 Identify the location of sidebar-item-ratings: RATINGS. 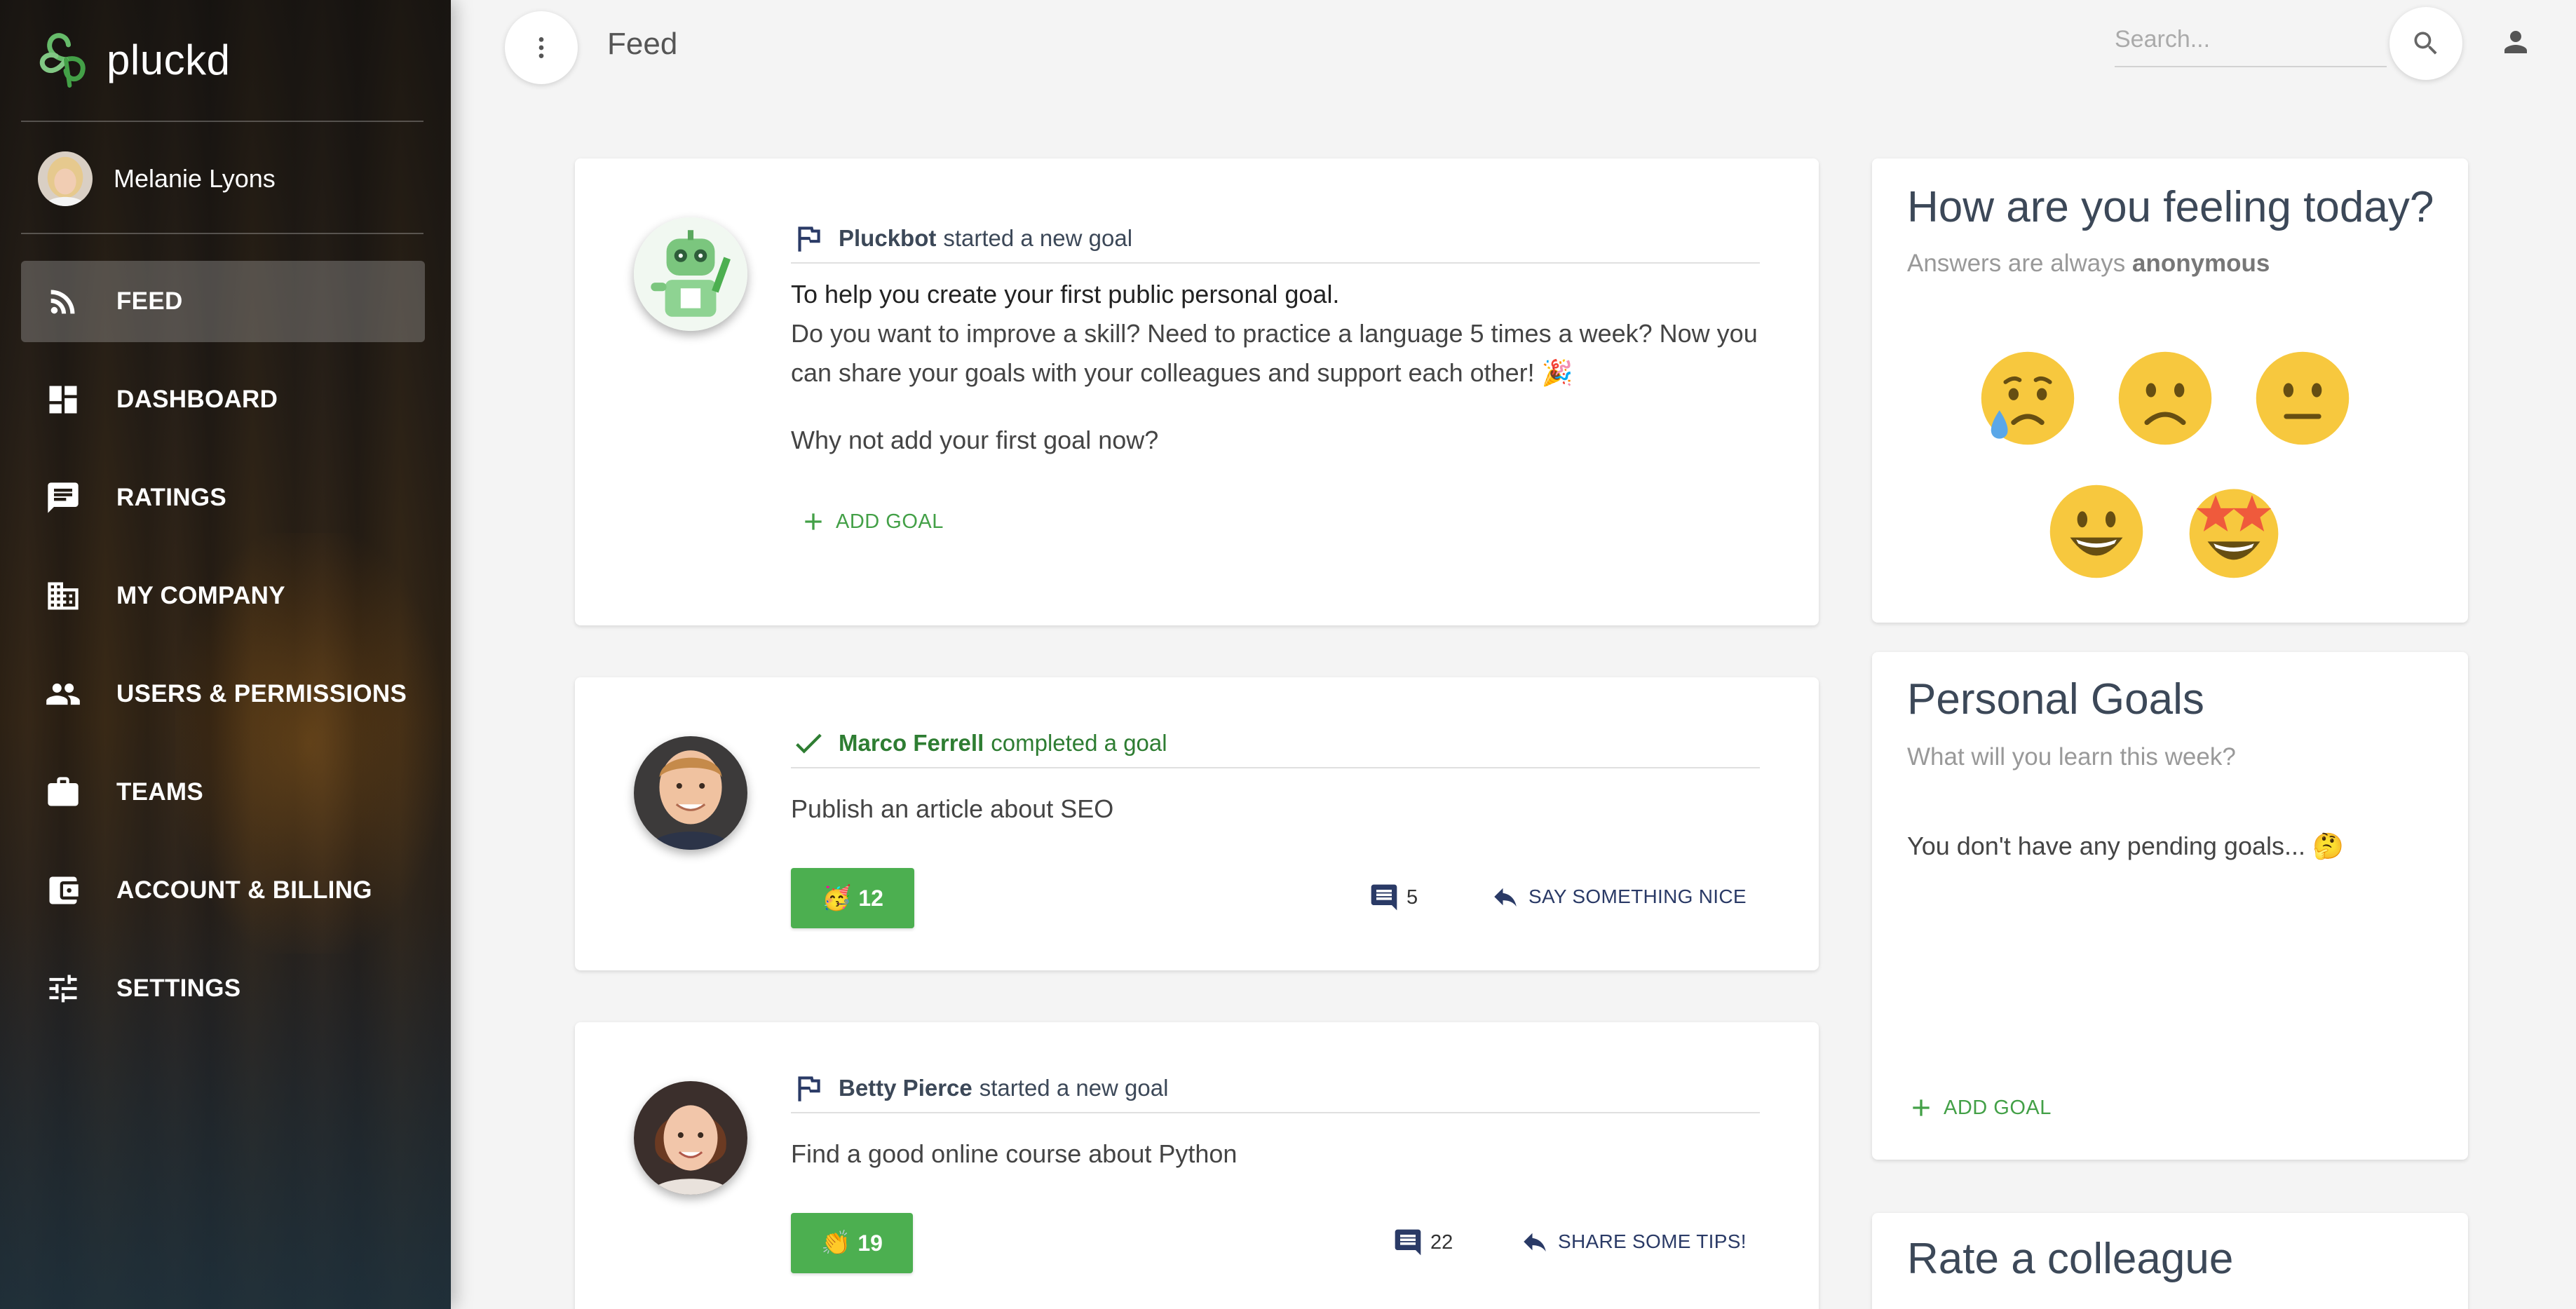
(223, 497).